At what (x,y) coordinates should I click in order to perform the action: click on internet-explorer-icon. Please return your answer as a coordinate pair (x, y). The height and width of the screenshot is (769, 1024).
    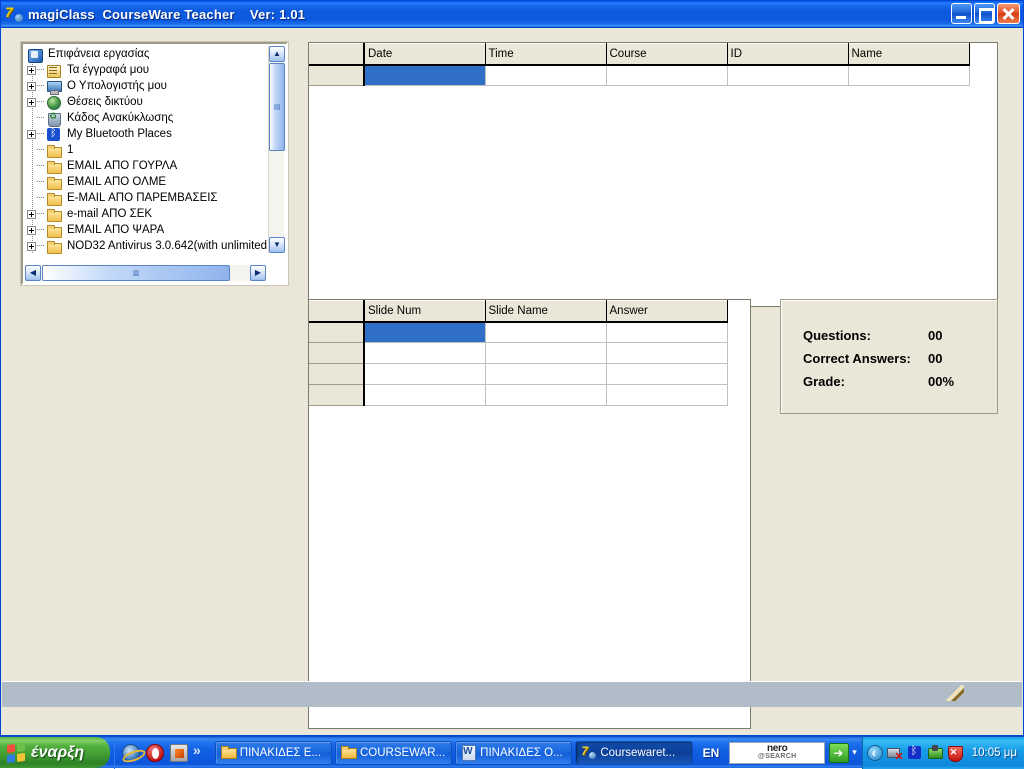
    Looking at the image, I should click on (131, 753).